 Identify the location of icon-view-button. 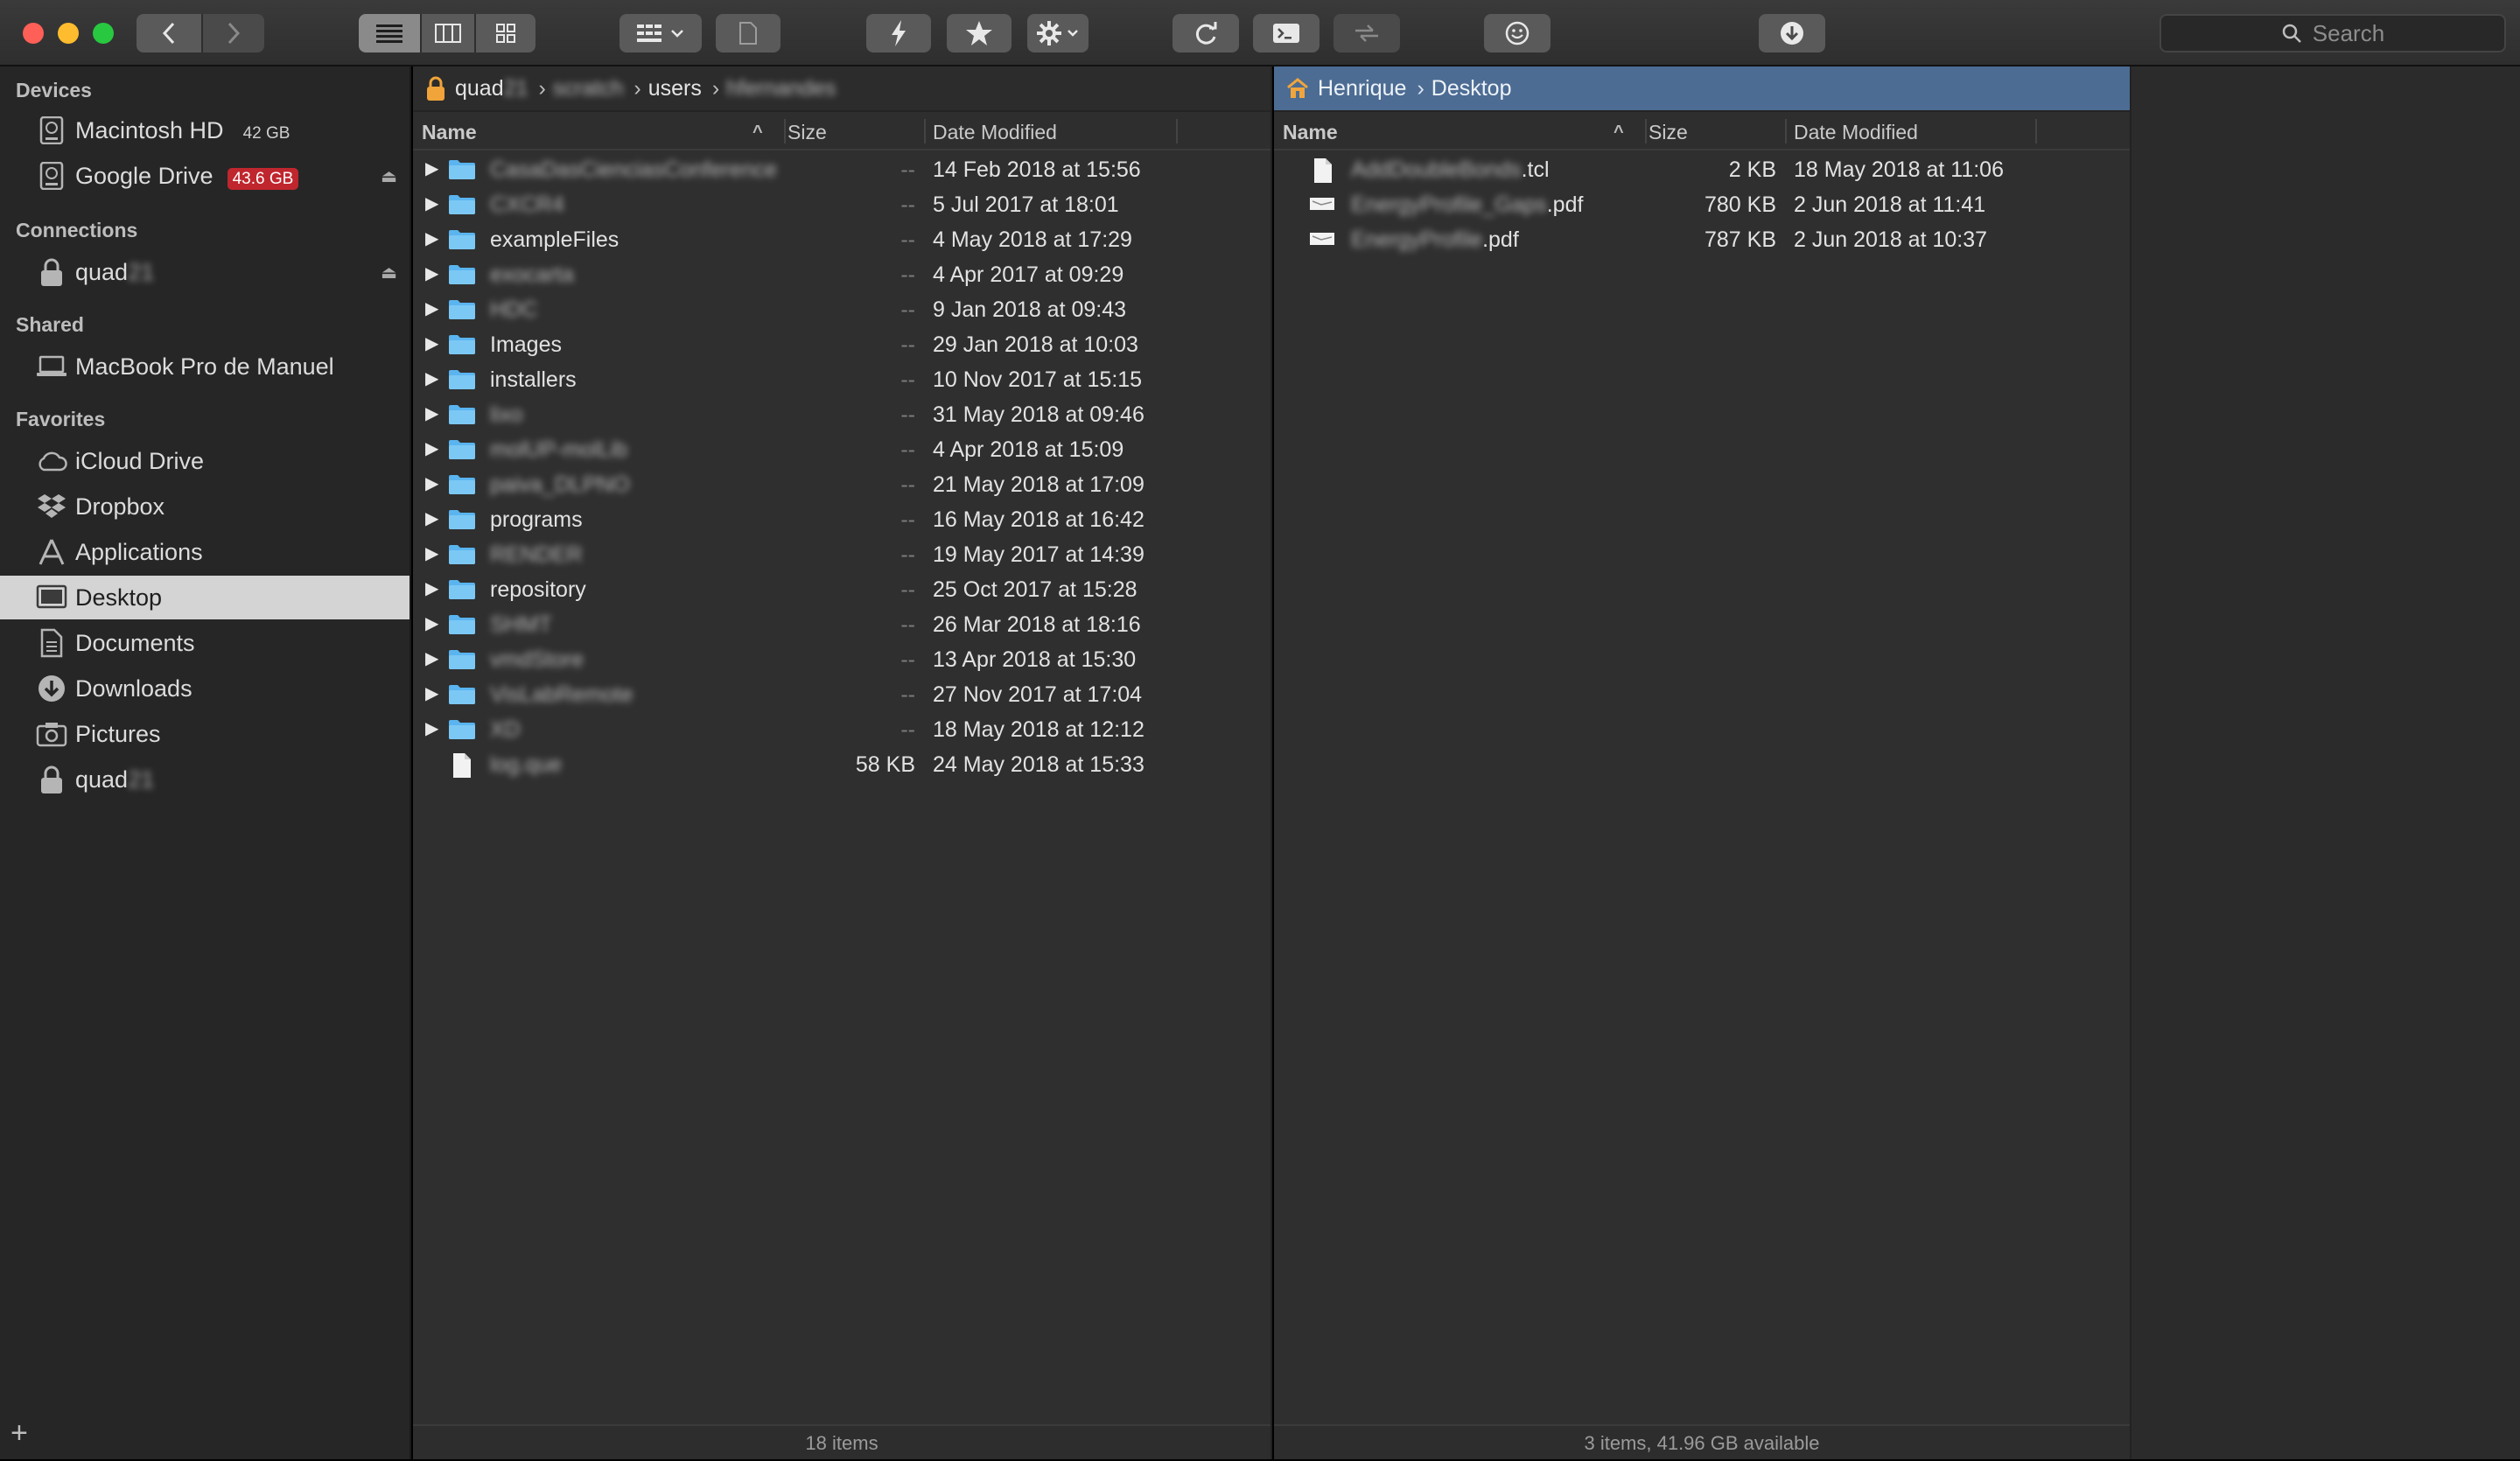
(506, 33).